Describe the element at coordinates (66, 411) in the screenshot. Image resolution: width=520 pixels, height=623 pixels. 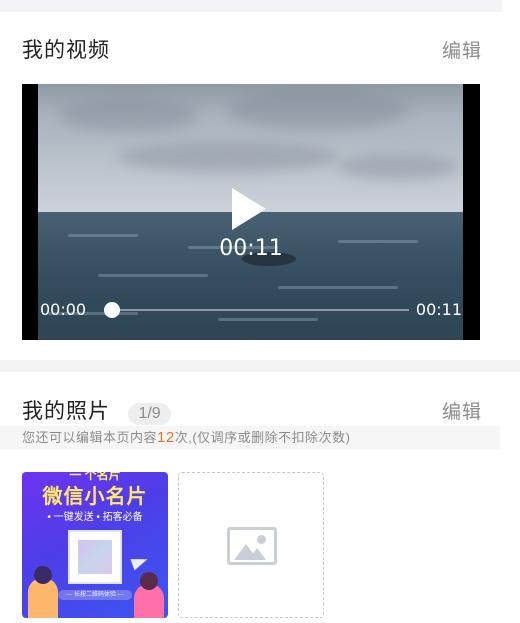
I see `photo-section-title: 我的照片` at that location.